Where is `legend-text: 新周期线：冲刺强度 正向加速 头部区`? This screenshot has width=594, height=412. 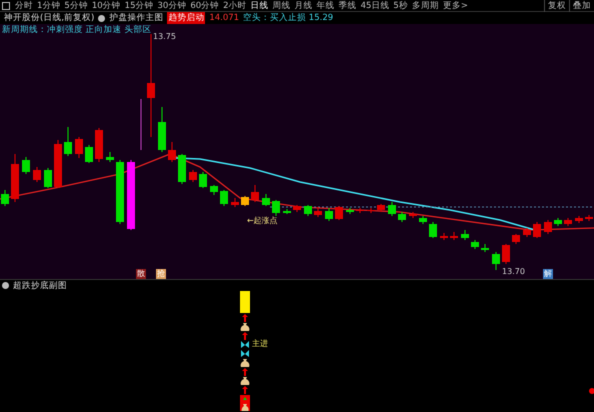 legend-text: 新周期线：冲刺强度 正向加速 头部区 is located at coordinates (76, 30).